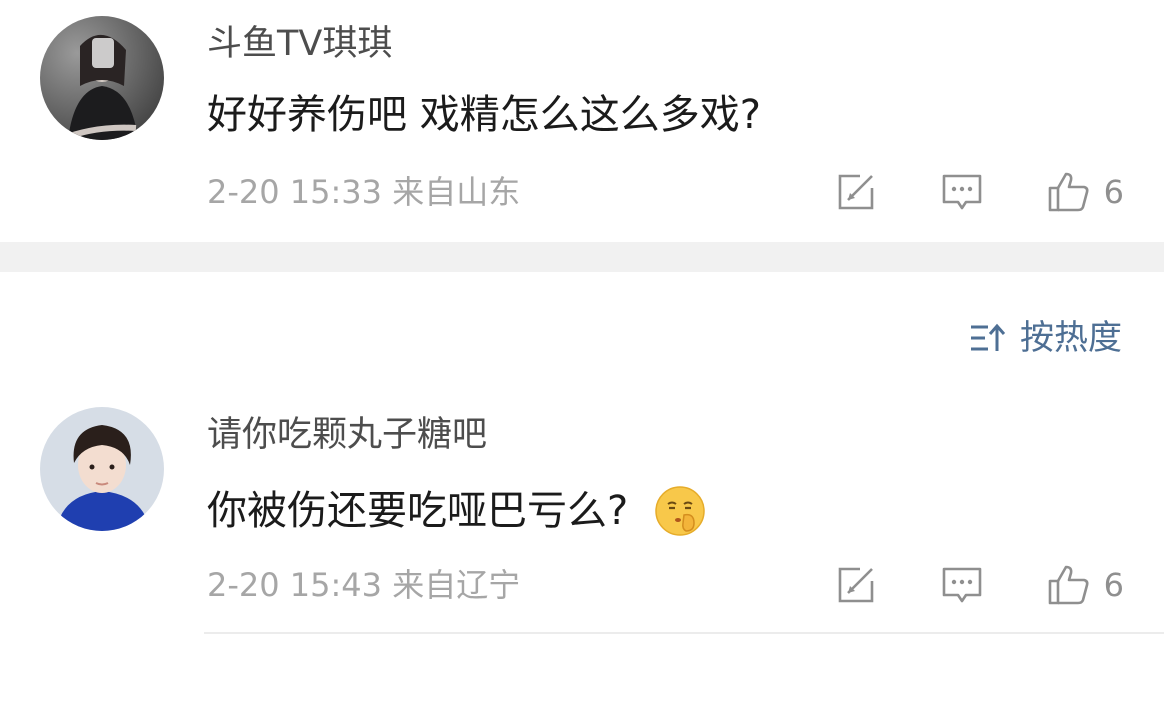 Image resolution: width=1164 pixels, height=705 pixels. I want to click on avatar-boy-icon, so click(102, 469).